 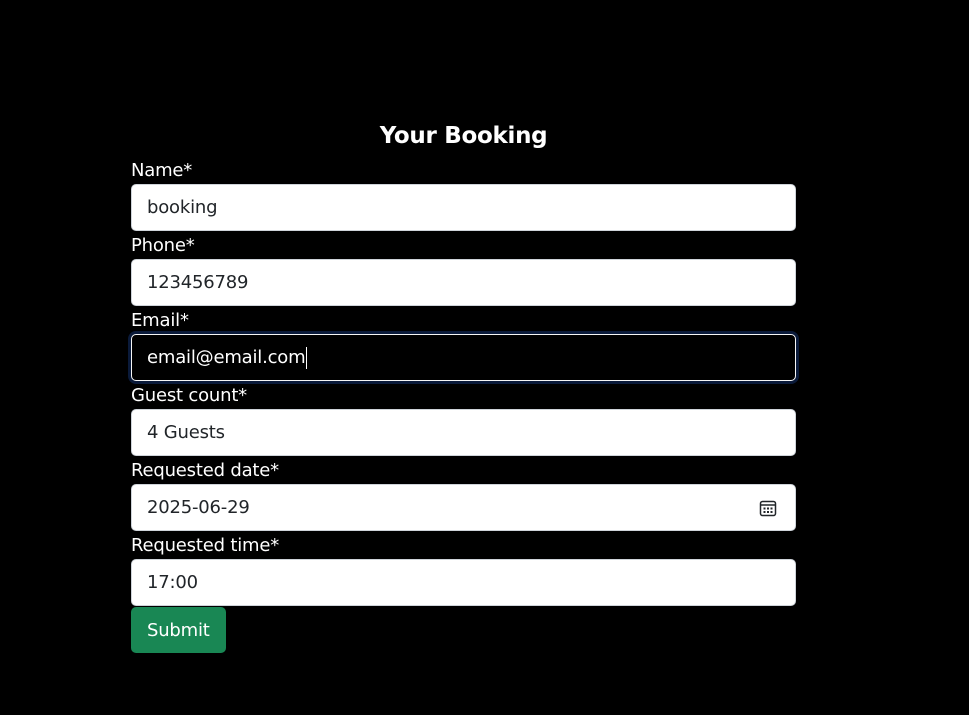 What do you see at coordinates (163, 245) in the screenshot?
I see `phone-label: Phone*` at bounding box center [163, 245].